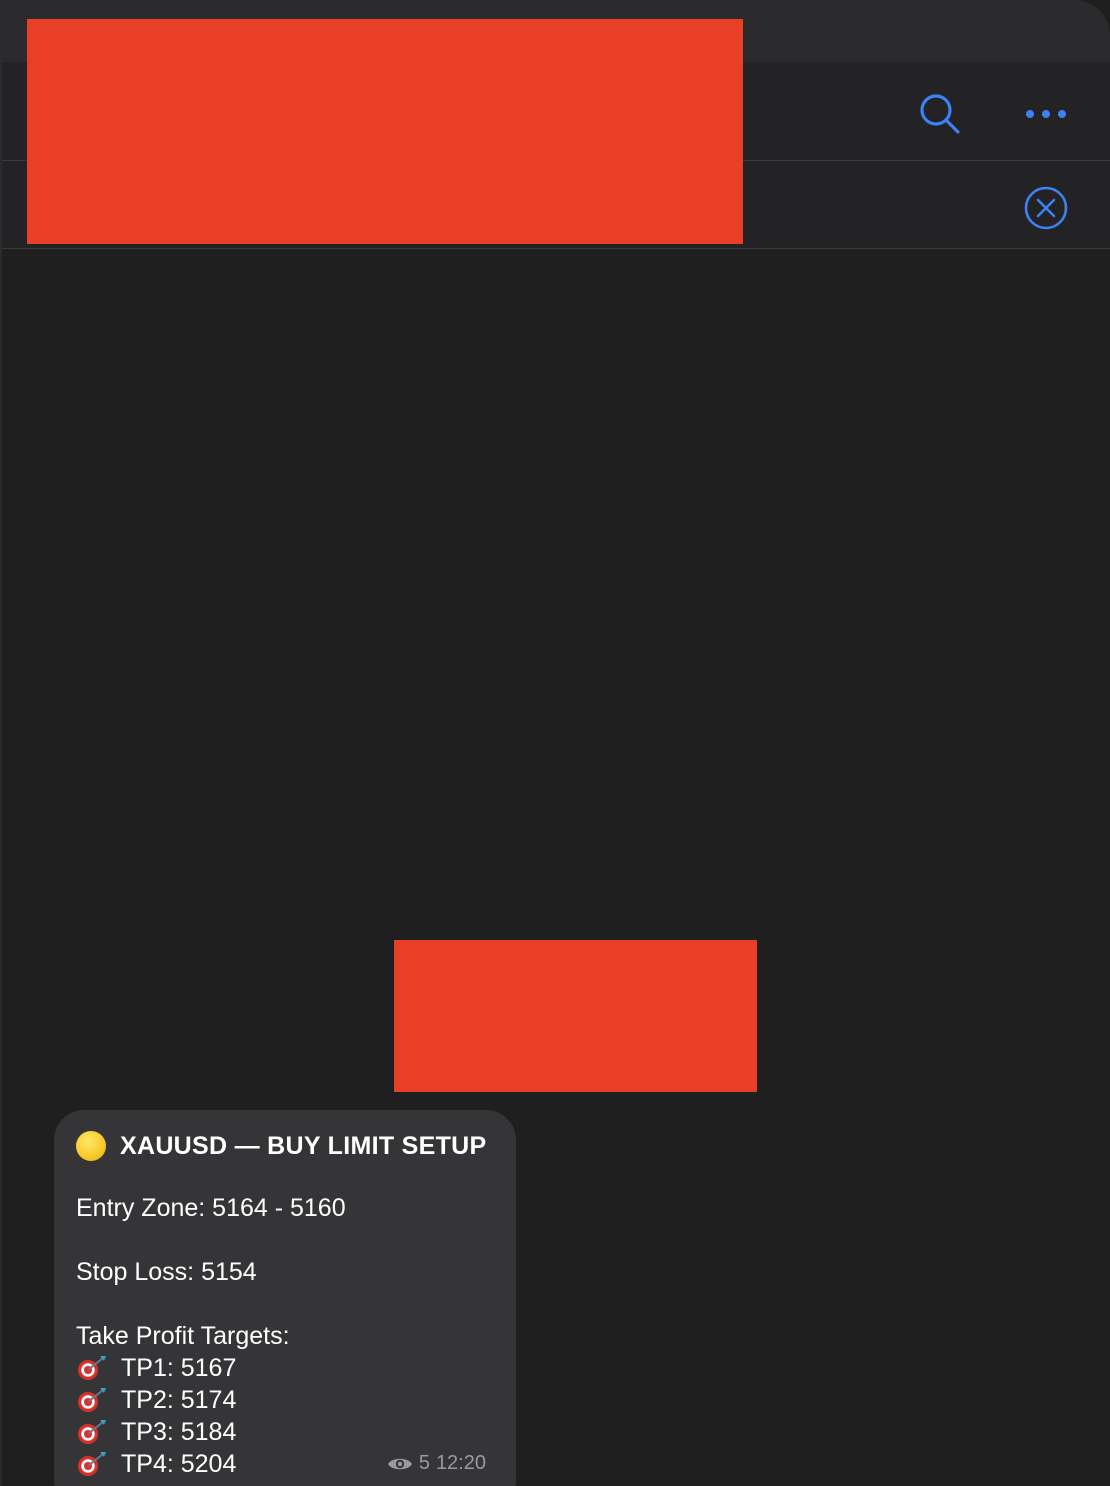 Image resolution: width=1110 pixels, height=1486 pixels. What do you see at coordinates (211, 1208) in the screenshot?
I see `entry-zone-line: Entry Zone: 5164 - 5160` at bounding box center [211, 1208].